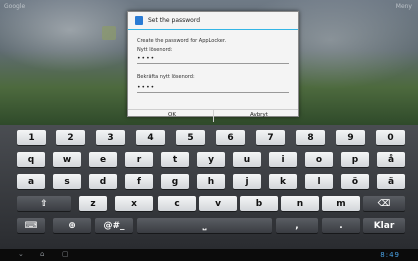  What do you see at coordinates (300, 203) in the screenshot?
I see `key-n: n` at bounding box center [300, 203].